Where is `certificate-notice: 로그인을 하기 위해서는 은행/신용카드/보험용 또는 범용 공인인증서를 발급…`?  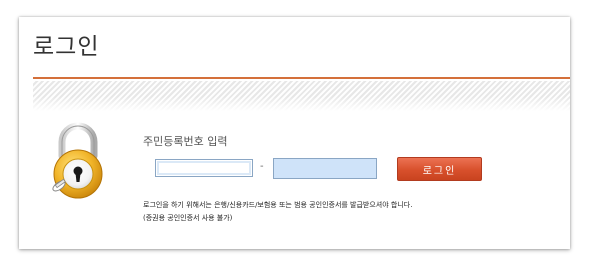
certificate-notice: 로그인을 하기 위해서는 은행/신용카드/보험용 또는 범용 공인인증서를 발급… is located at coordinates (277, 212).